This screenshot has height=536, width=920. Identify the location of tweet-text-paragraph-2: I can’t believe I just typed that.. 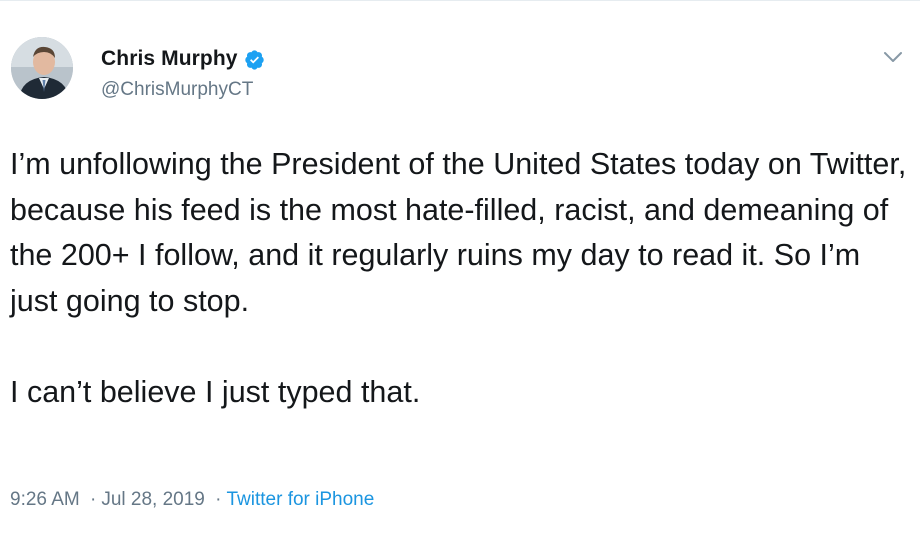
(215, 391).